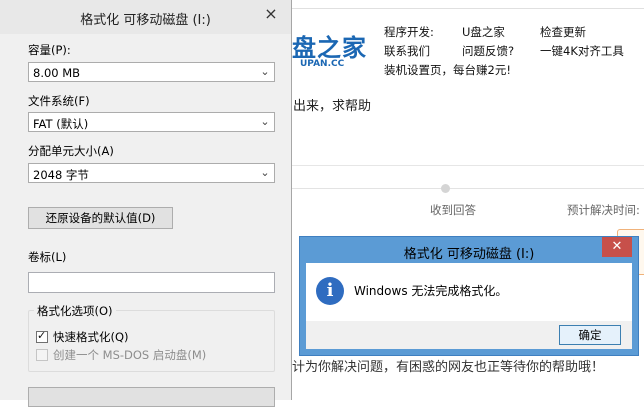 The width and height of the screenshot is (644, 407). I want to click on msdos-boot-checkbox, so click(42, 355).